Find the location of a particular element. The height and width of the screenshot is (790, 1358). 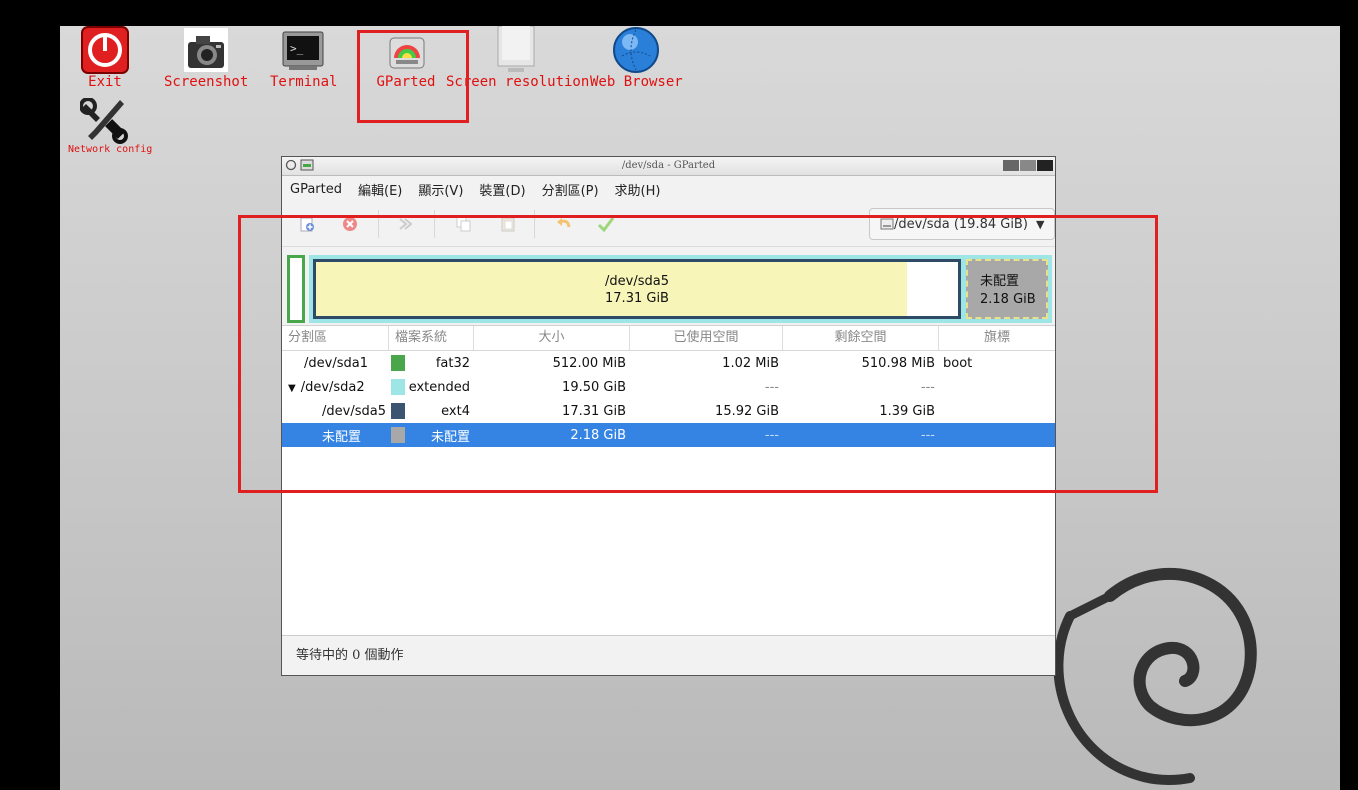

camera-icon is located at coordinates (206, 50).